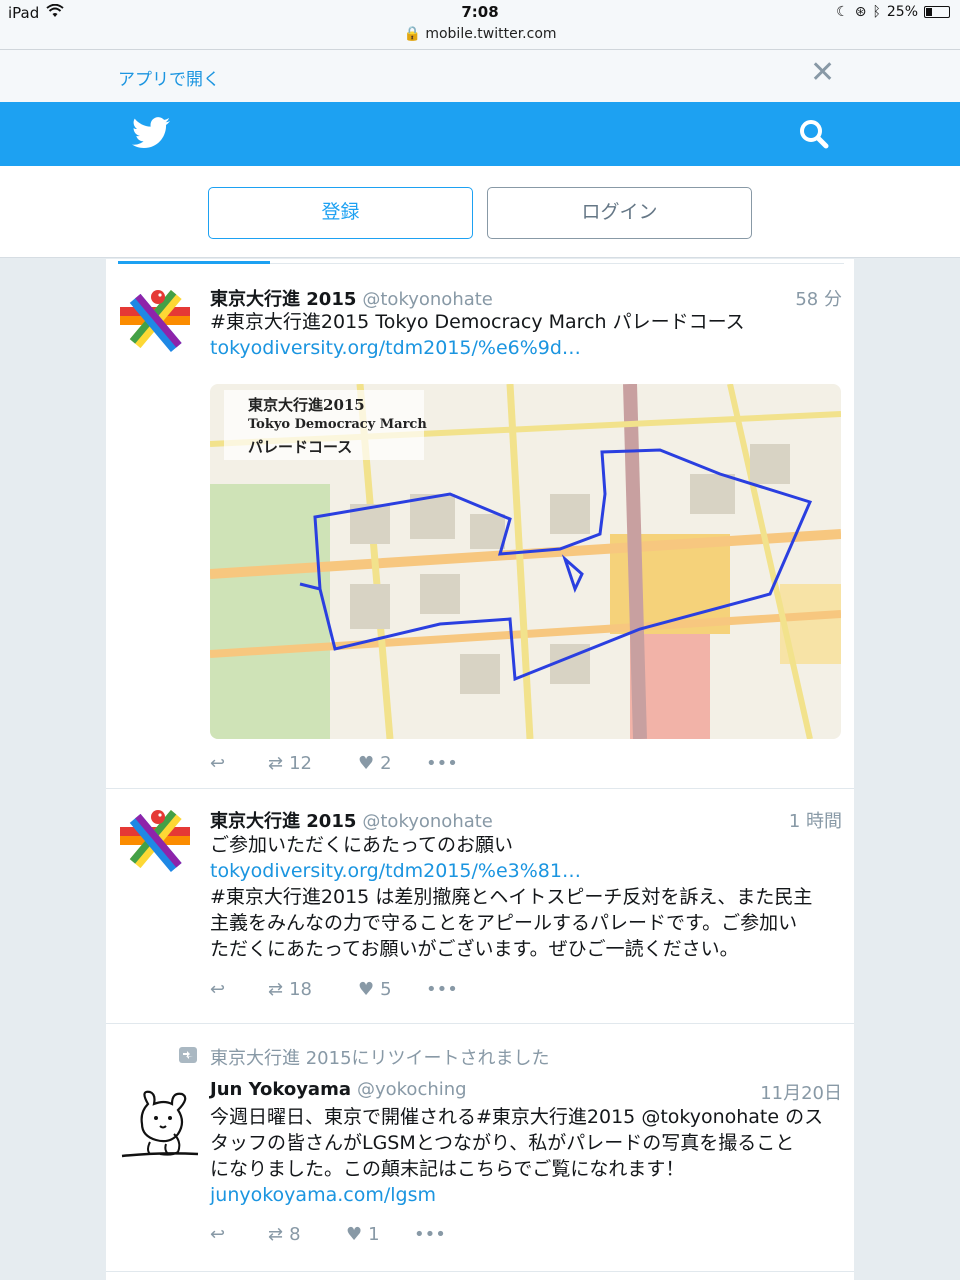 The width and height of the screenshot is (960, 1280). Describe the element at coordinates (151, 135) in the screenshot. I see `twitter-bird-icon` at that location.